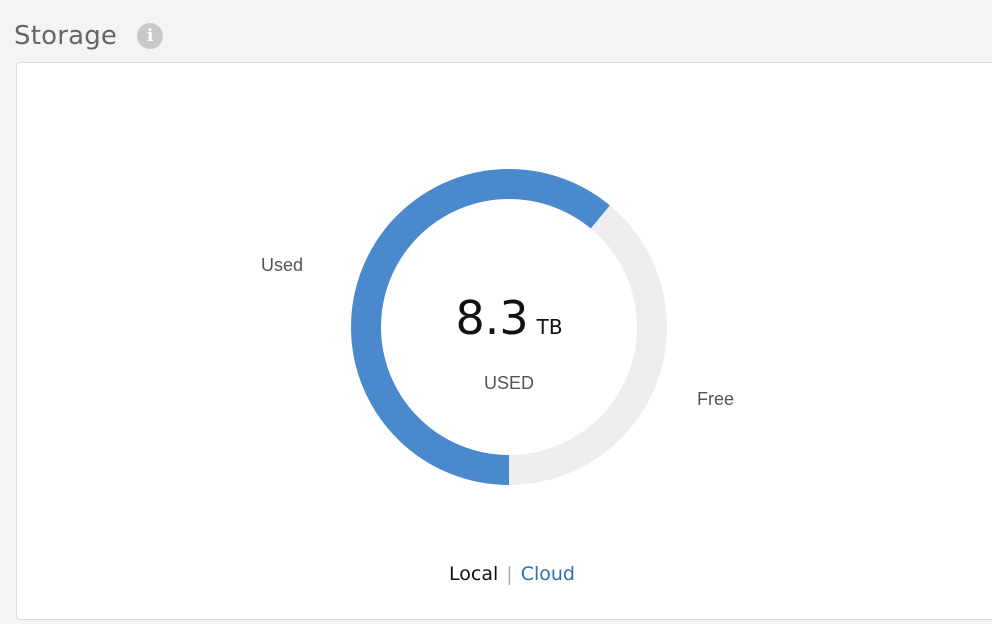 This screenshot has width=992, height=624. What do you see at coordinates (548, 574) in the screenshot?
I see `cloud-tab: Cloud` at bounding box center [548, 574].